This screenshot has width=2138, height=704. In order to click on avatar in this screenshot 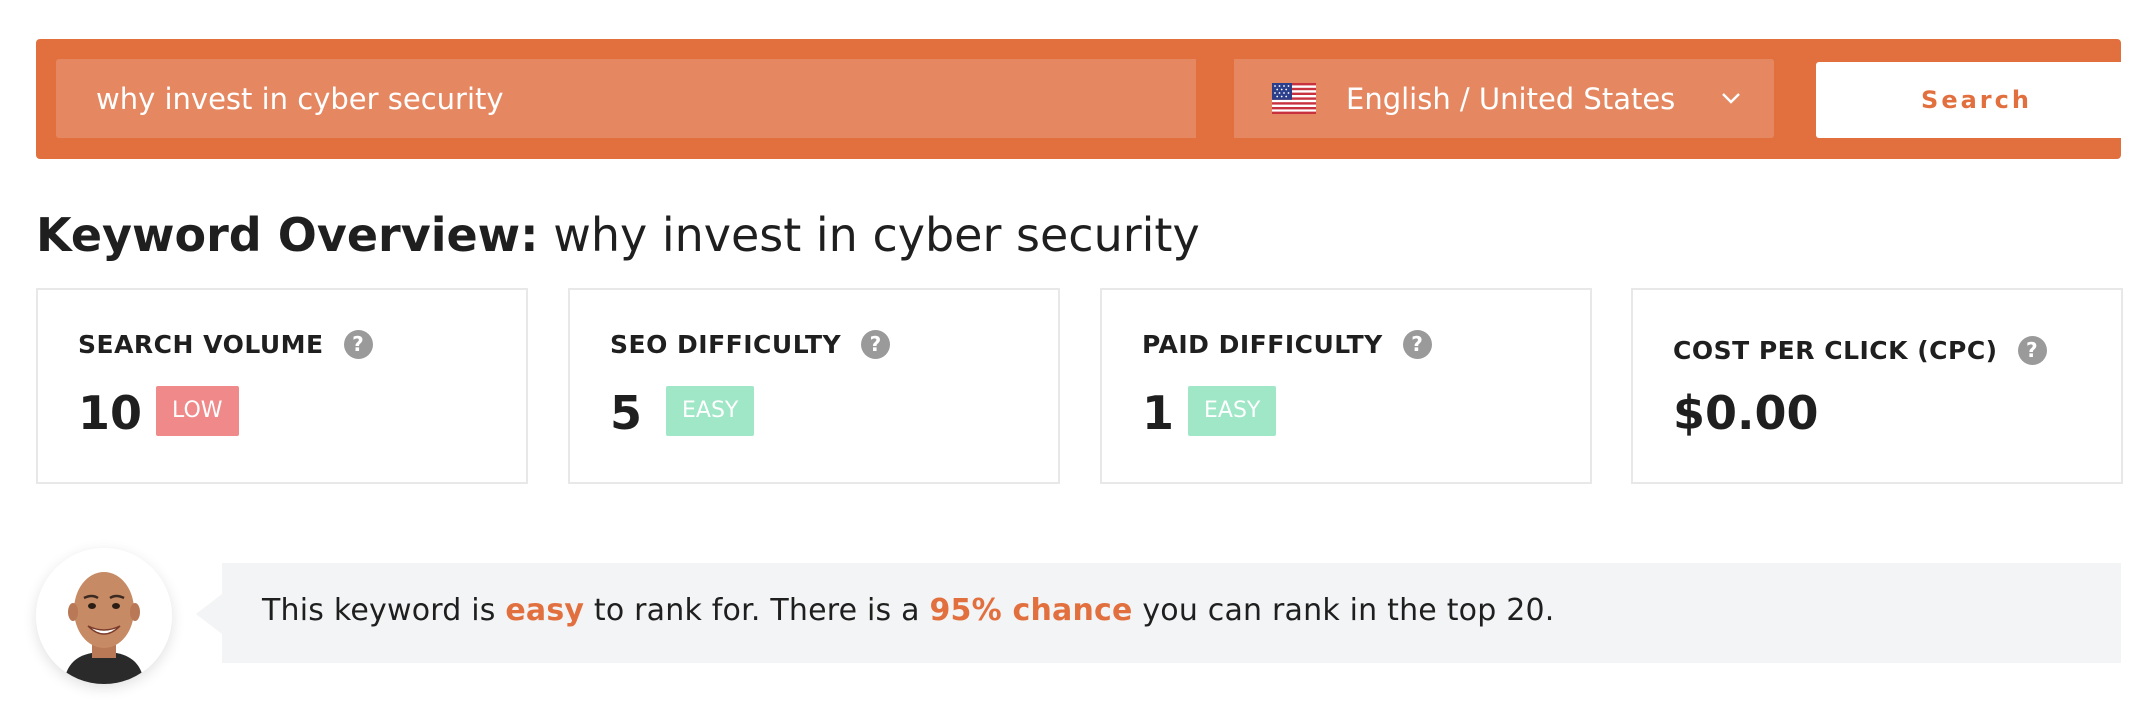, I will do `click(104, 616)`.